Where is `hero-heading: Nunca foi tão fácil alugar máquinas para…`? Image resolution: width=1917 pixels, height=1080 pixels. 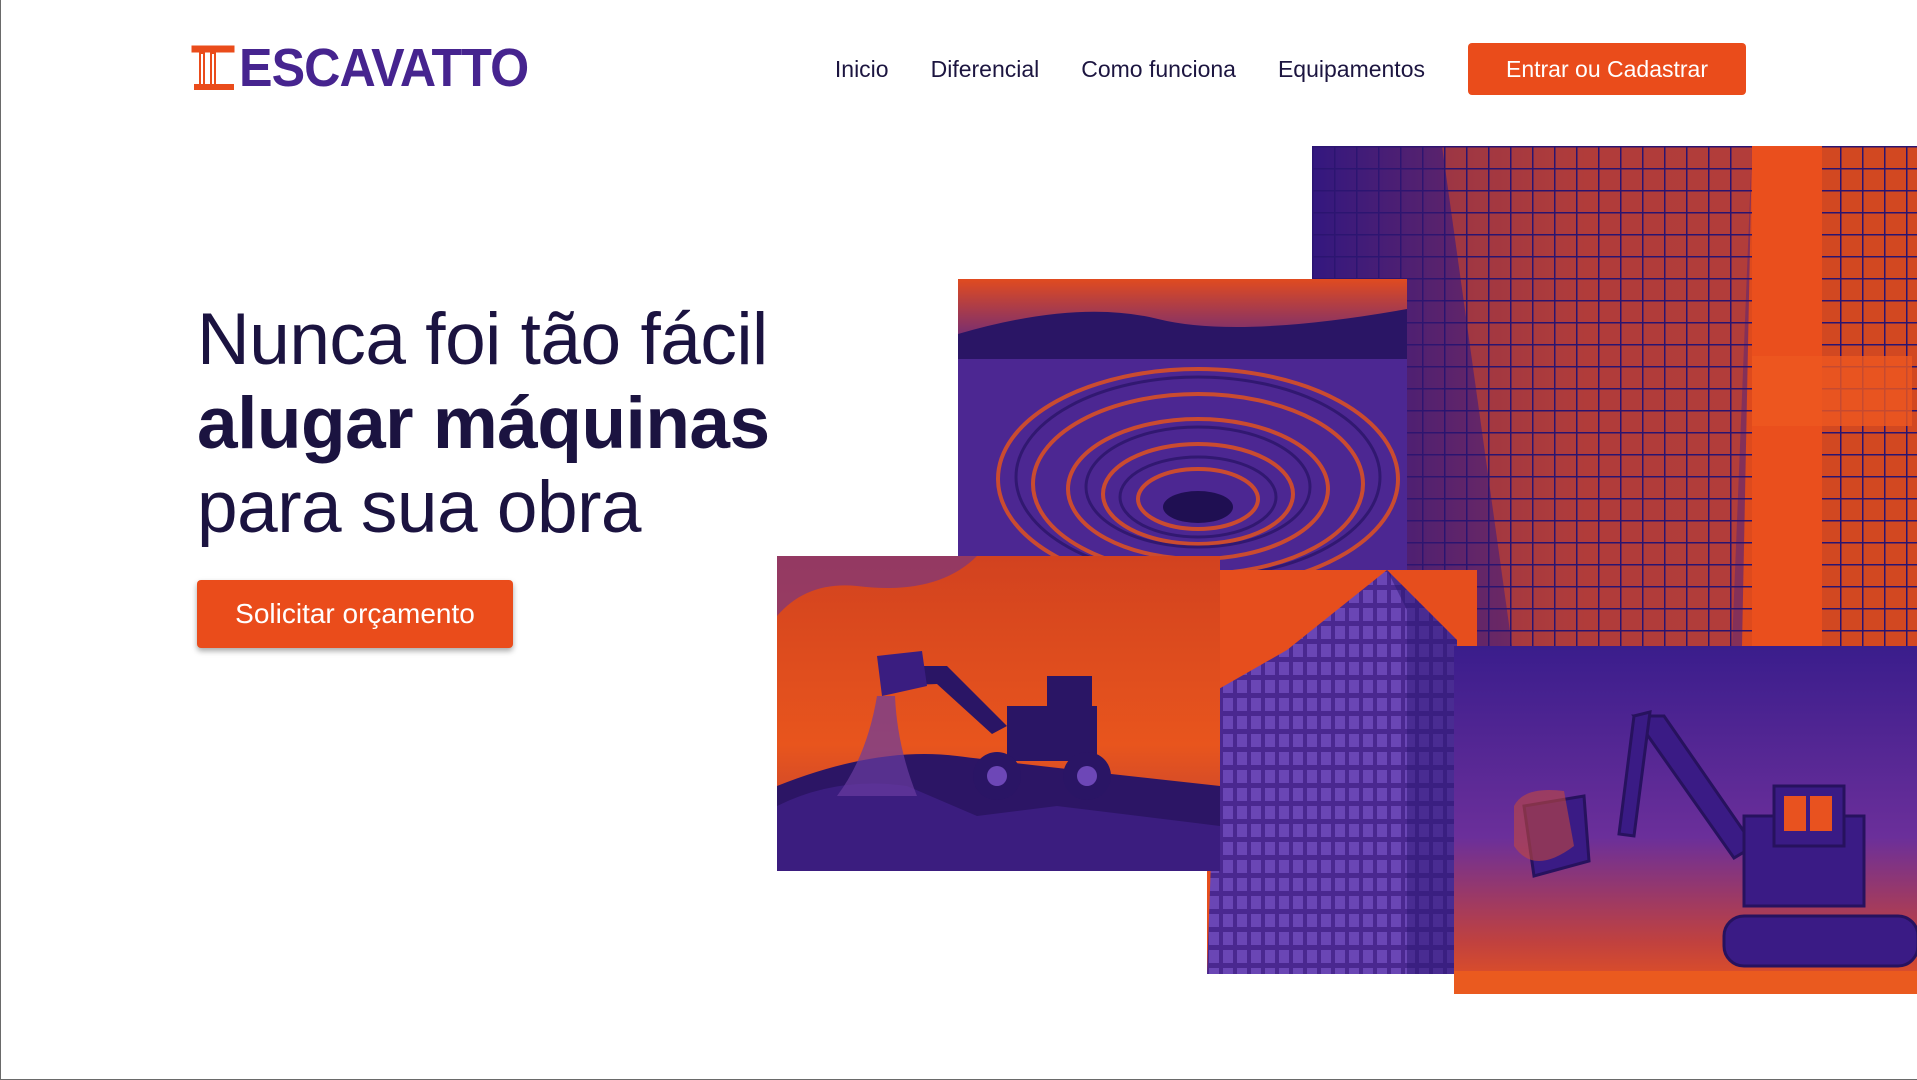
hero-heading: Nunca foi tão fácil alugar máquinas para… is located at coordinates (483, 424).